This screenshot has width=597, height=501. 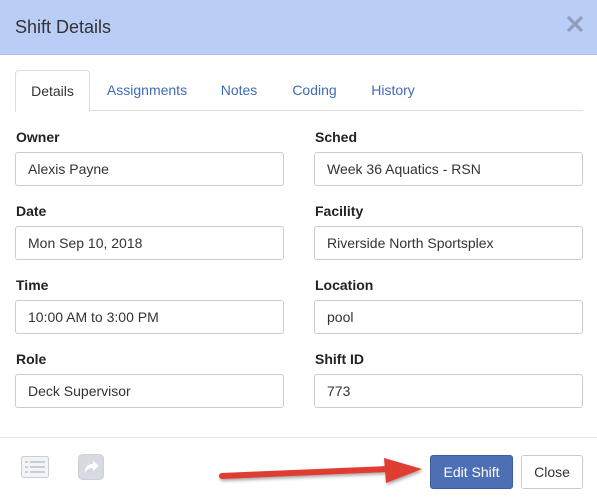 What do you see at coordinates (149, 243) in the screenshot?
I see `date-field: Mon Sep 10, 2018` at bounding box center [149, 243].